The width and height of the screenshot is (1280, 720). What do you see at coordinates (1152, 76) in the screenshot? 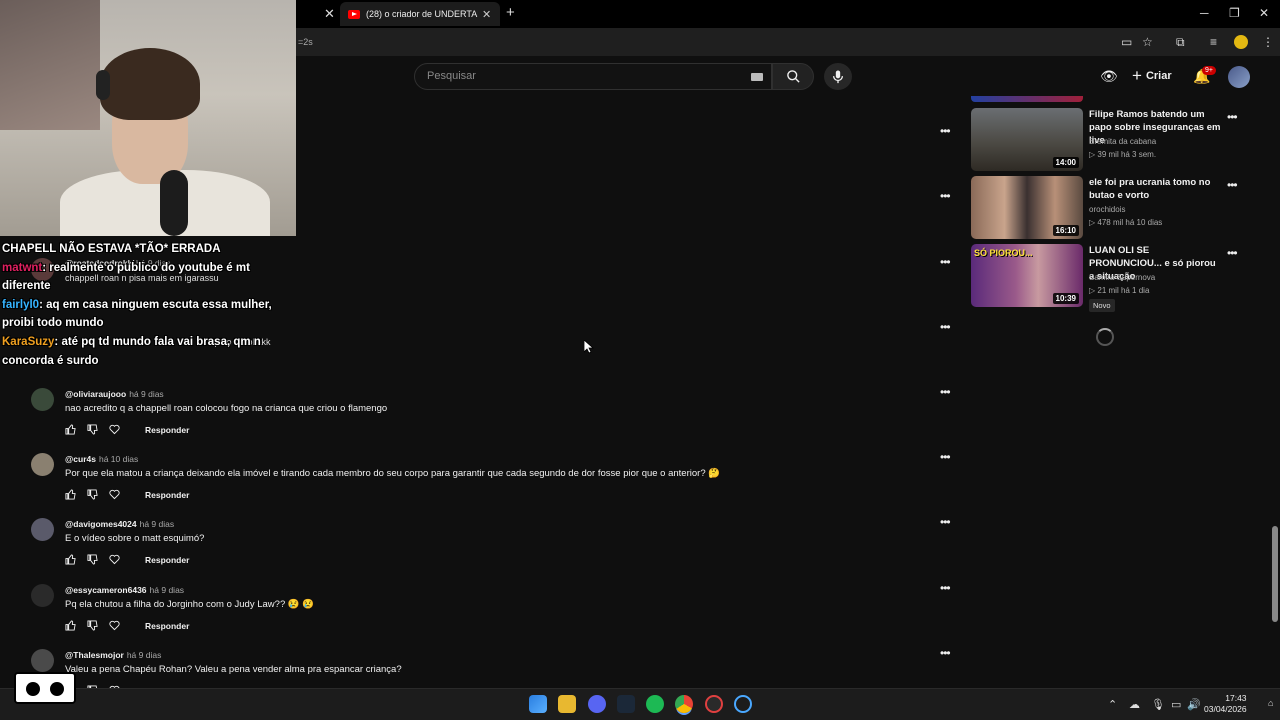
I see `create-button: + Criar` at bounding box center [1152, 76].